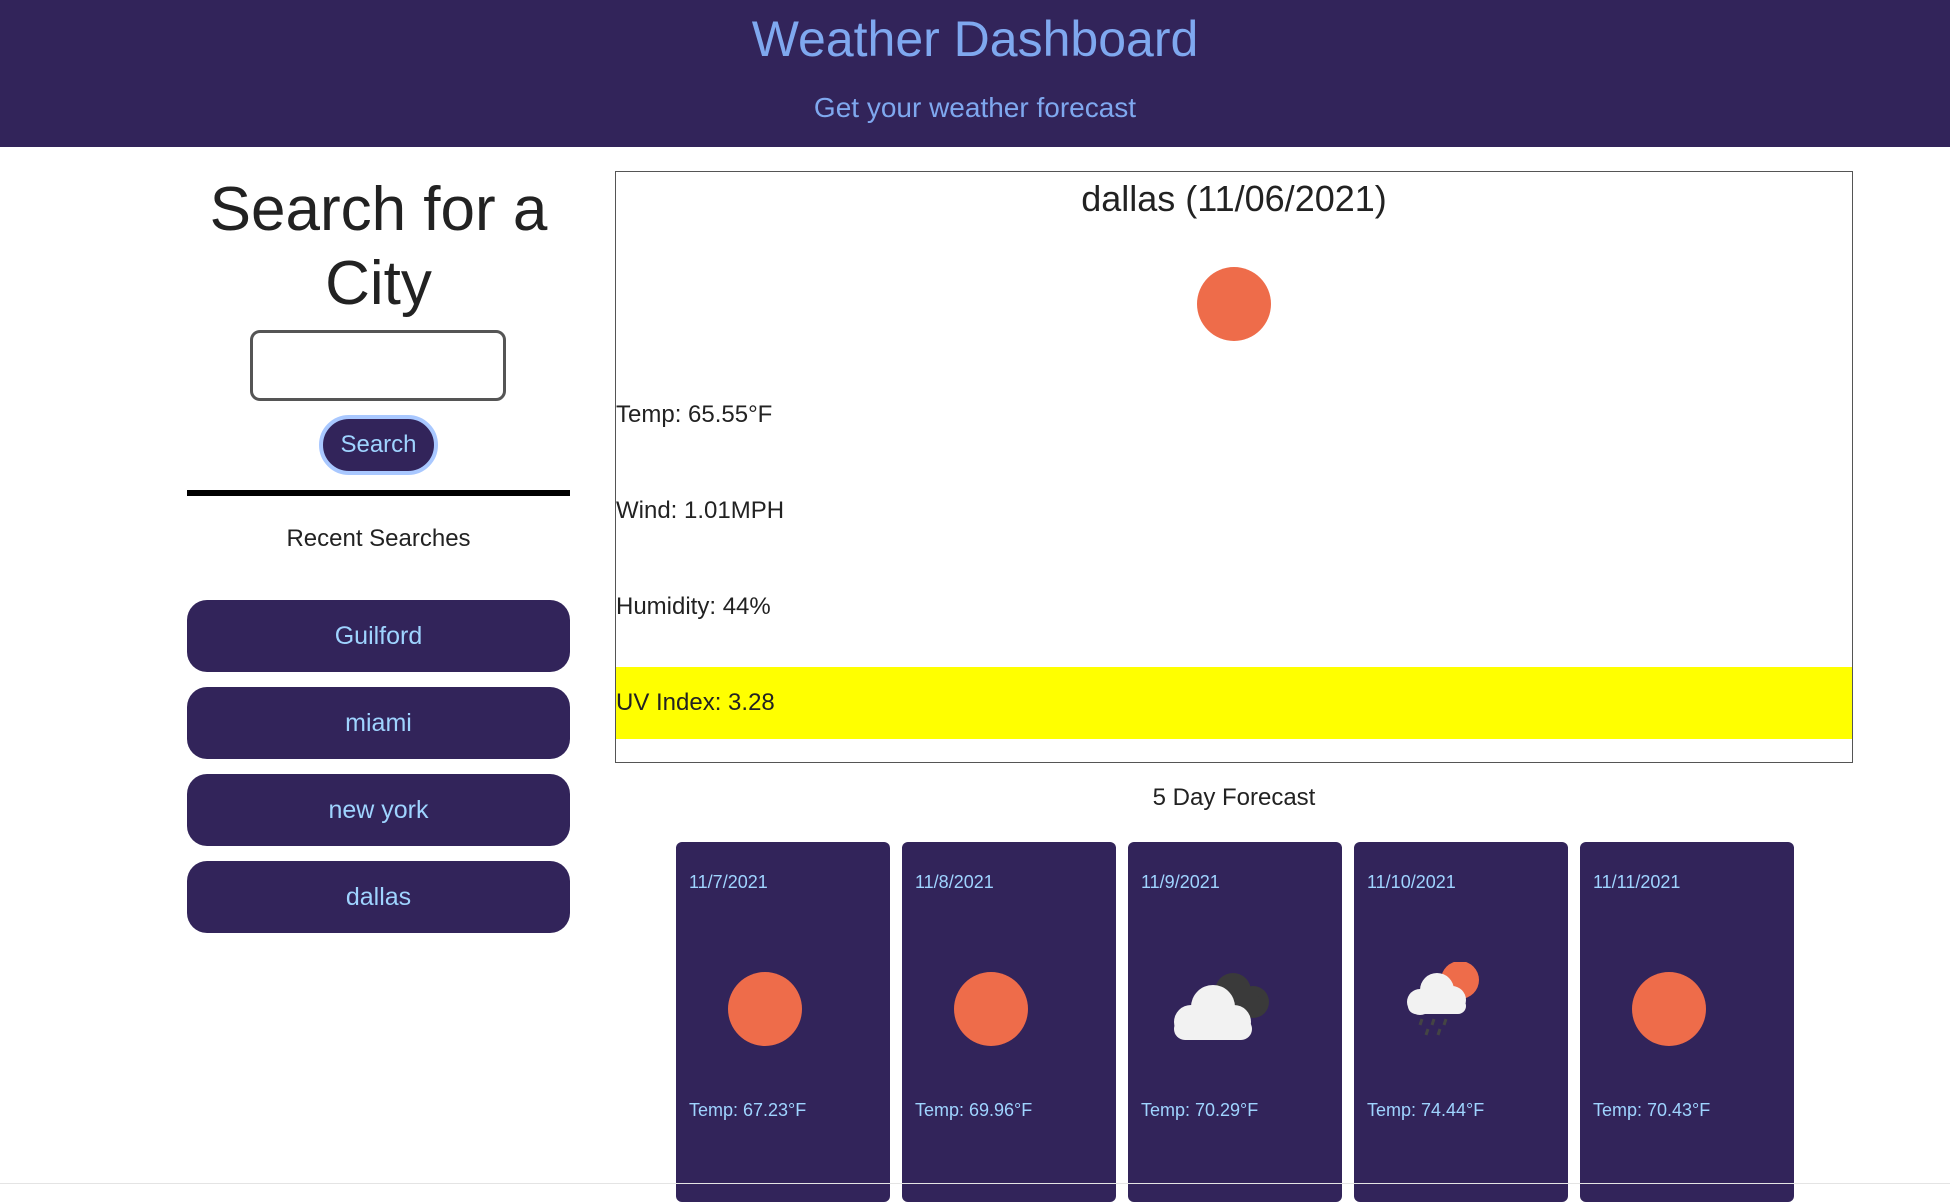  Describe the element at coordinates (378, 246) in the screenshot. I see `search-heading: Search for a City` at that location.